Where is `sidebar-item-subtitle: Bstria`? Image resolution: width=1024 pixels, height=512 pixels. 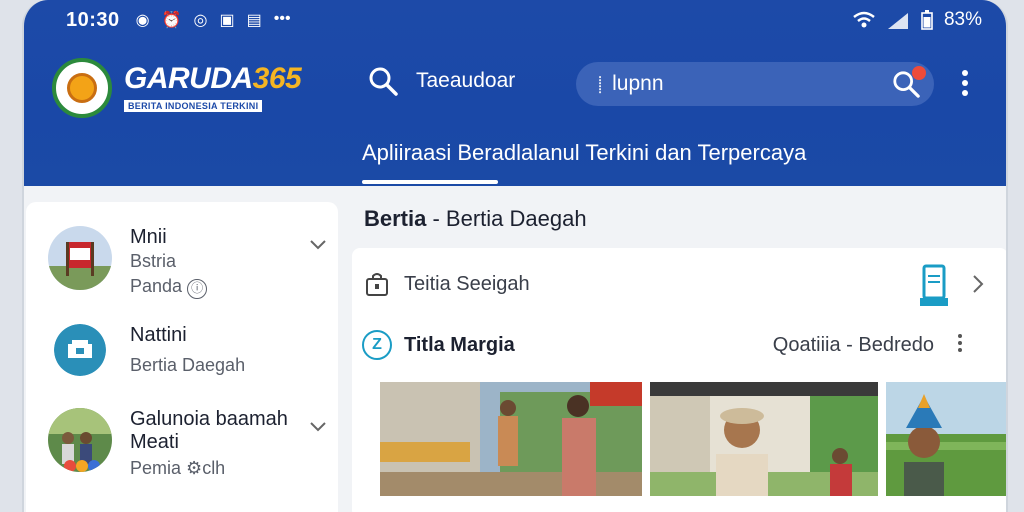 sidebar-item-subtitle: Bstria is located at coordinates (153, 261).